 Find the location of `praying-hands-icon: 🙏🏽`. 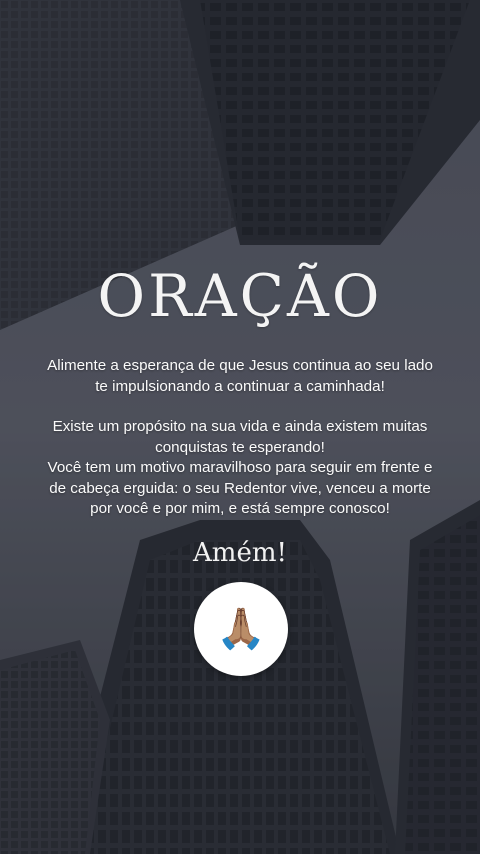

praying-hands-icon: 🙏🏽 is located at coordinates (241, 629).